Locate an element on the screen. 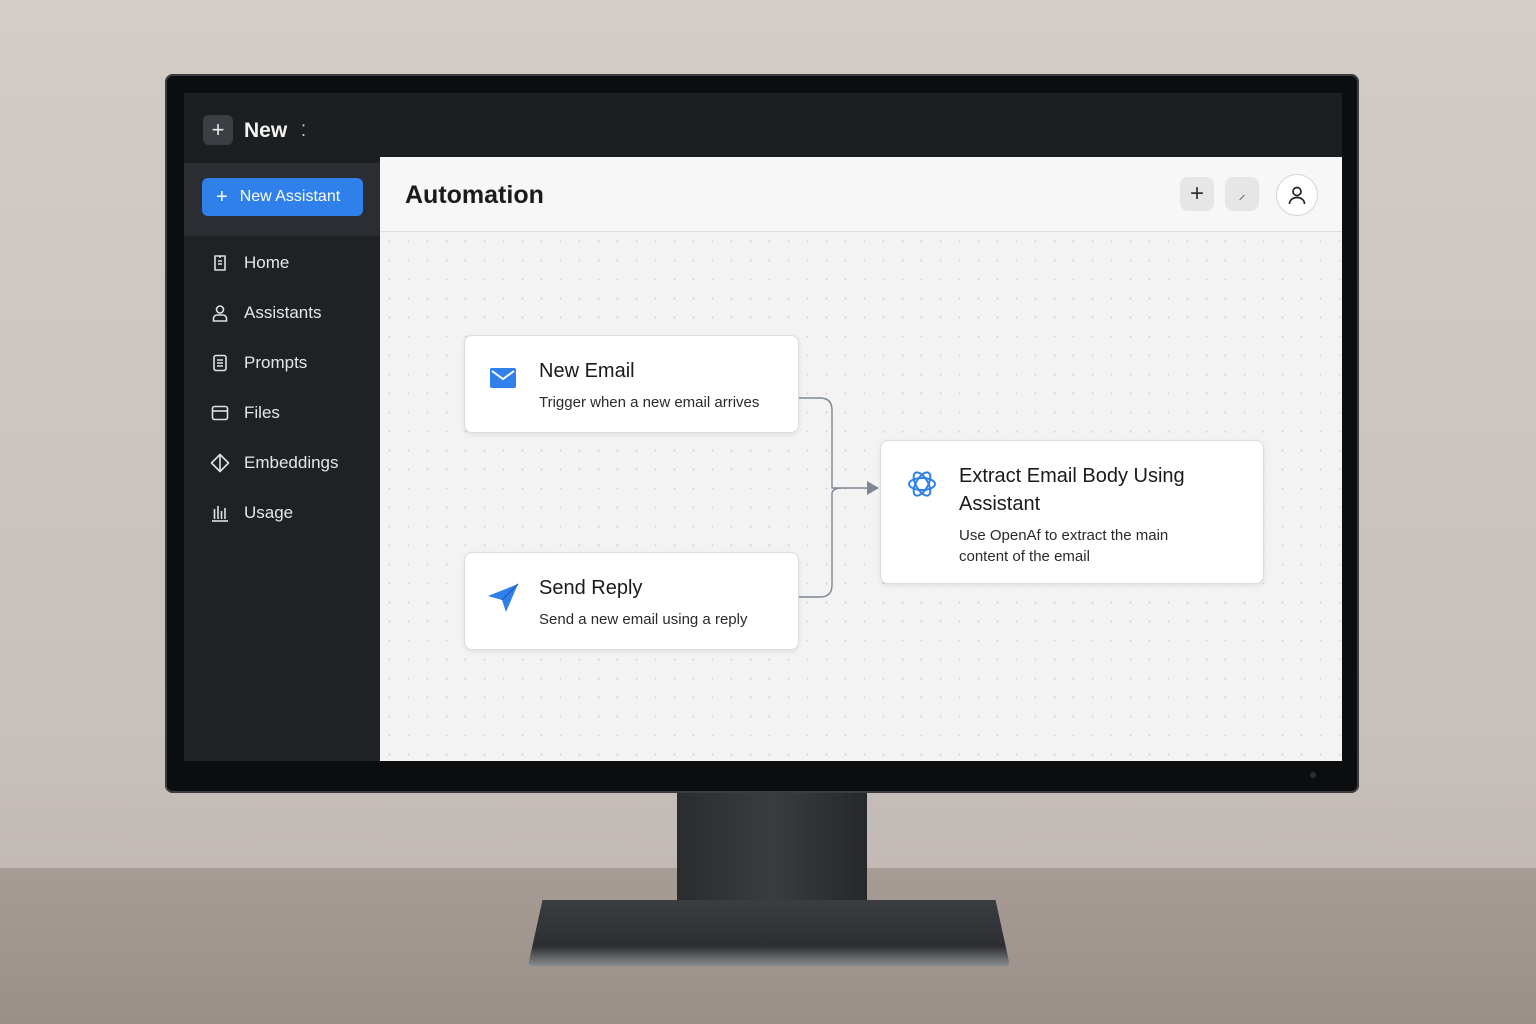 The width and height of the screenshot is (1536, 1024). connector-arrow-icon is located at coordinates (873, 488).